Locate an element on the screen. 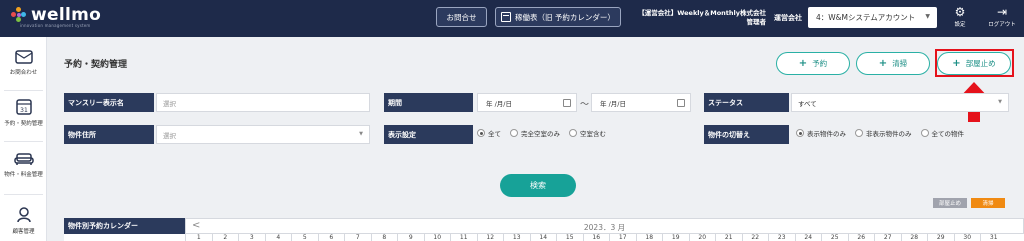 The width and height of the screenshot is (1024, 241). operator-label: 運営会社 is located at coordinates (788, 18).